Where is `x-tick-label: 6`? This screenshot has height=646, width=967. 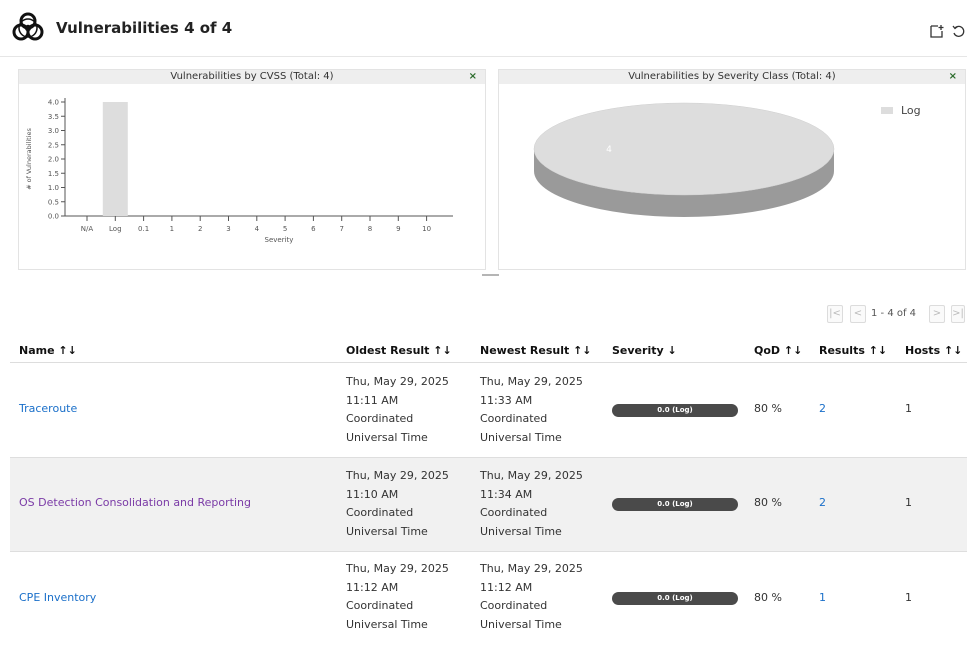
x-tick-label: 6 is located at coordinates (313, 229).